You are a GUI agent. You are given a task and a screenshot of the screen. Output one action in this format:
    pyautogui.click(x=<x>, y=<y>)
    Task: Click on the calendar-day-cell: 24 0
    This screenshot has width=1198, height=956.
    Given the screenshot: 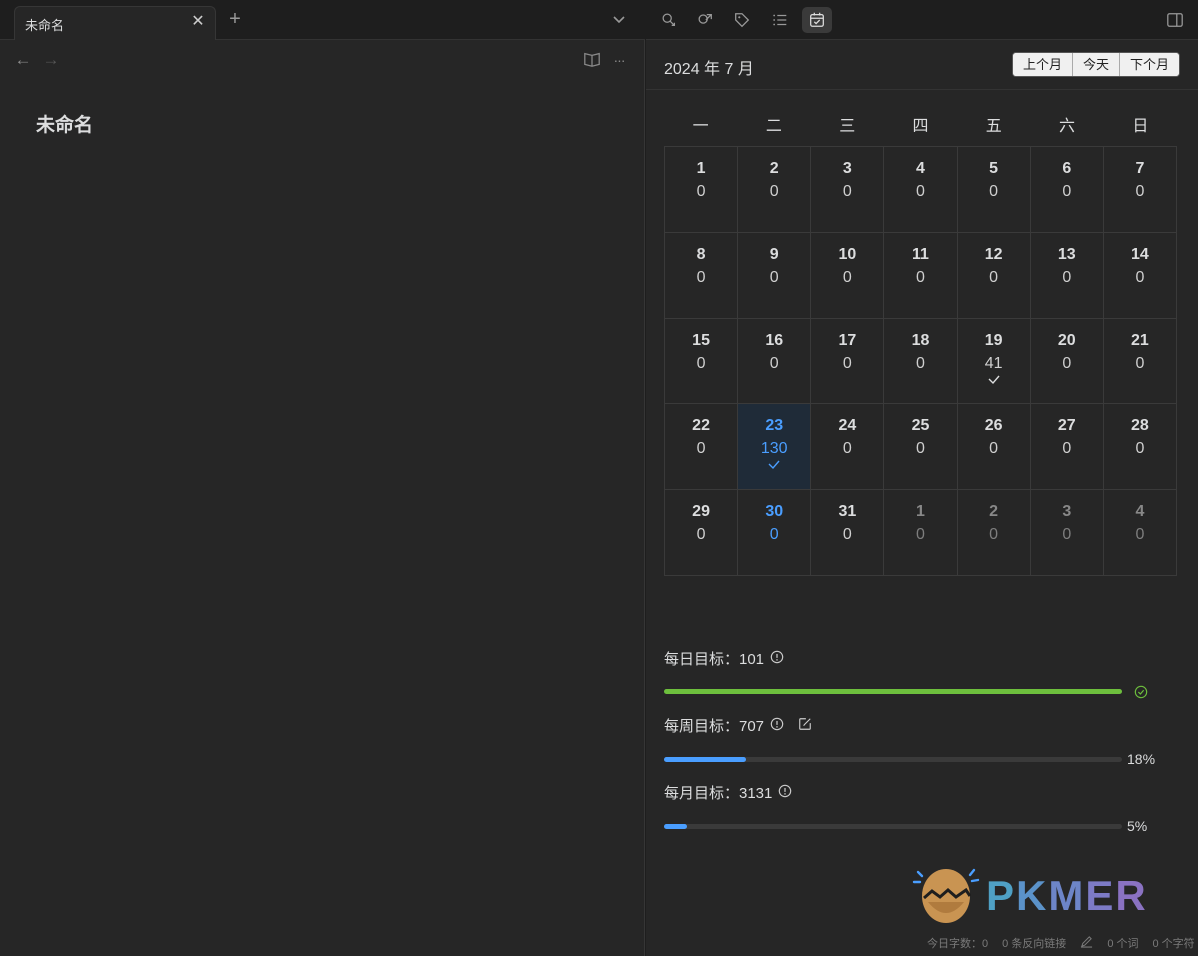 What is the action you would take?
    pyautogui.click(x=848, y=447)
    